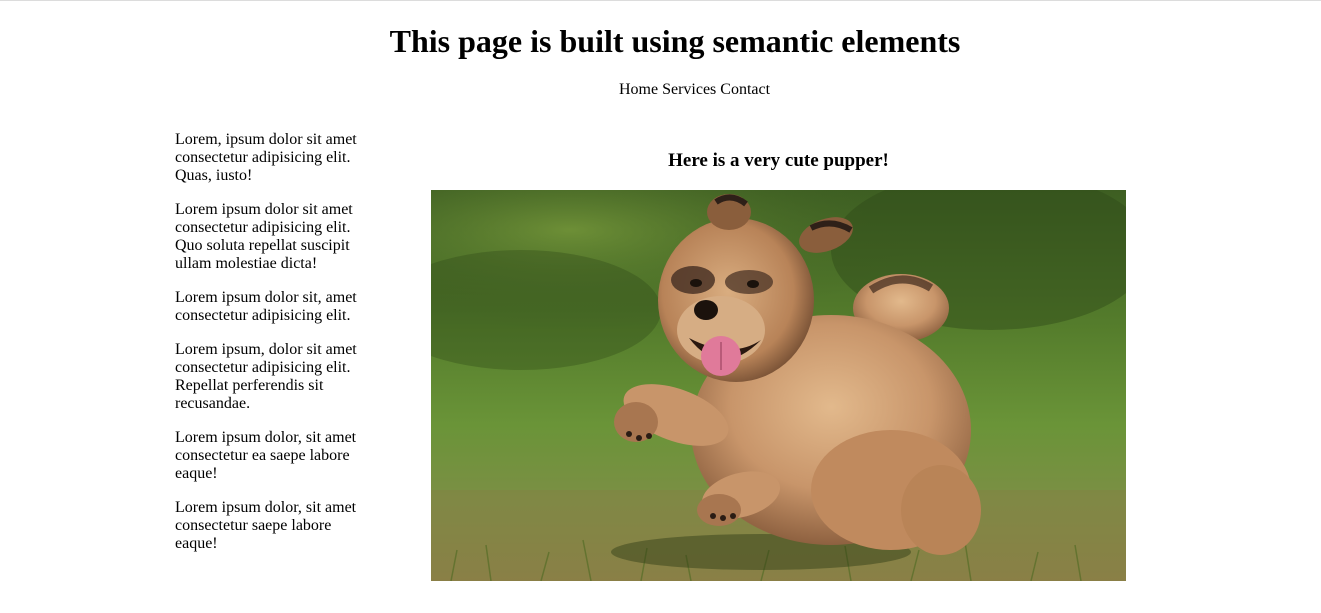  What do you see at coordinates (745, 89) in the screenshot?
I see `nav-link-contact: Contact` at bounding box center [745, 89].